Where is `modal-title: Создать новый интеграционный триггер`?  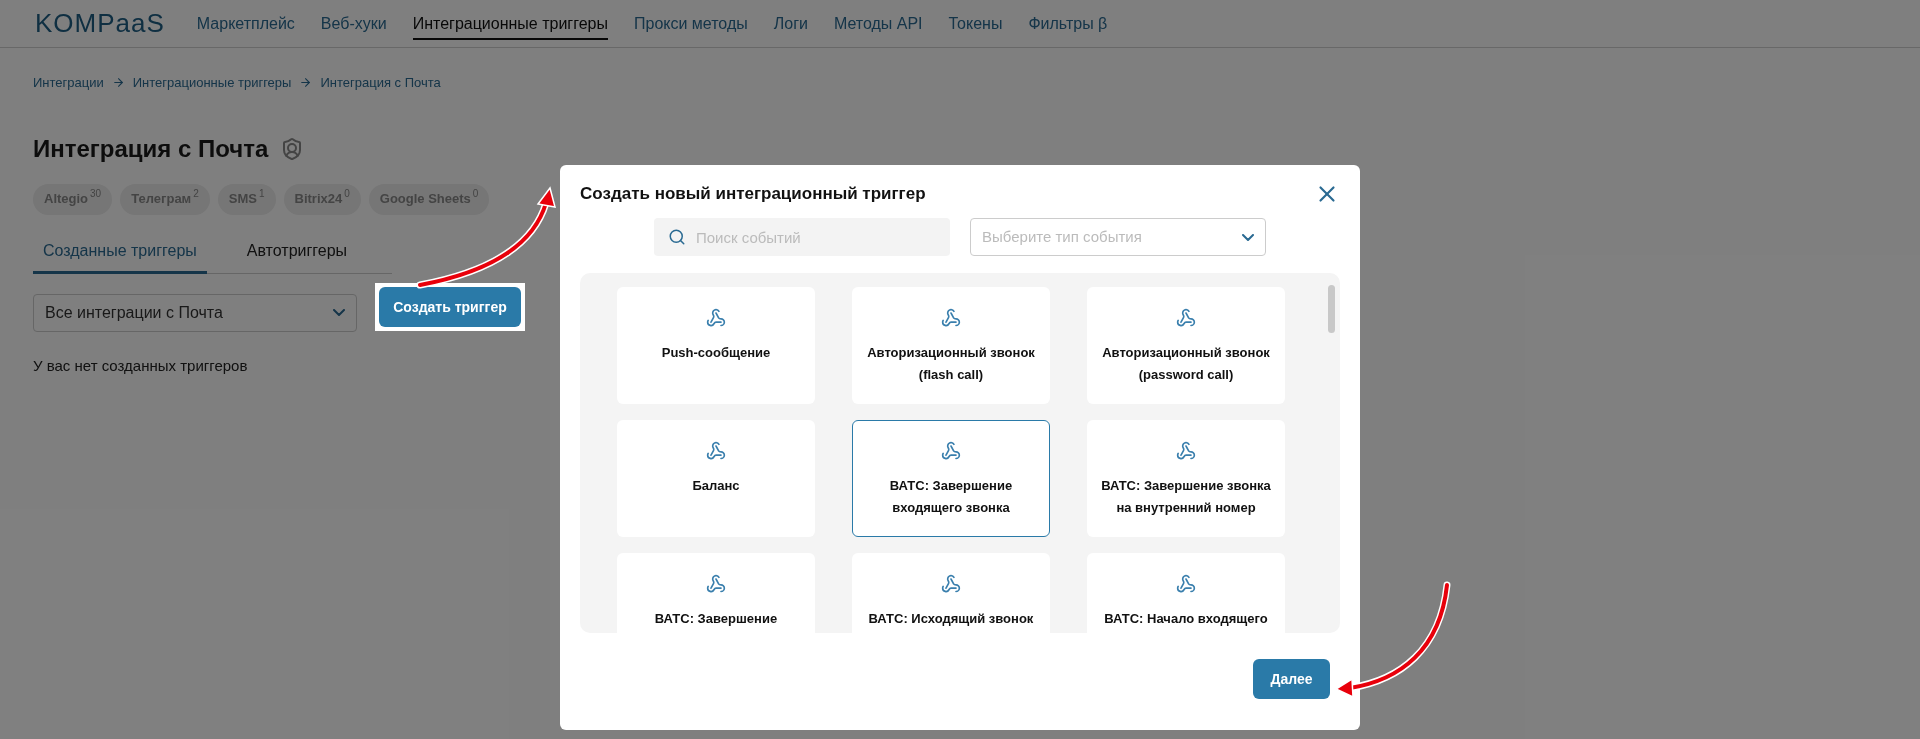 modal-title: Создать новый интеграционный триггер is located at coordinates (753, 194).